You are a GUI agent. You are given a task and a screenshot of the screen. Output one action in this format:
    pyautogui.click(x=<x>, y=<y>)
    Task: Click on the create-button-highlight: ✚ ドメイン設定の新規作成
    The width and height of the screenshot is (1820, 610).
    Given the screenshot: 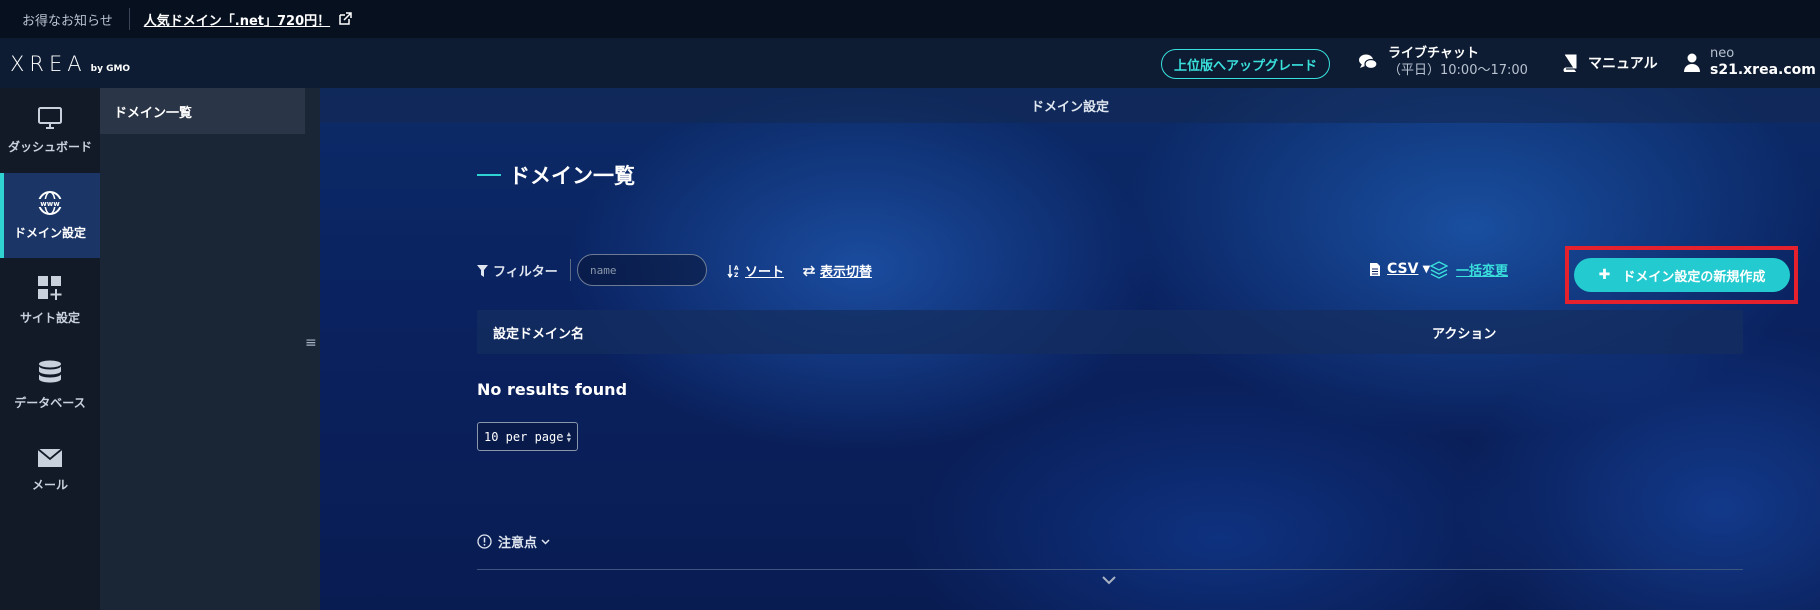 What is the action you would take?
    pyautogui.click(x=1681, y=275)
    